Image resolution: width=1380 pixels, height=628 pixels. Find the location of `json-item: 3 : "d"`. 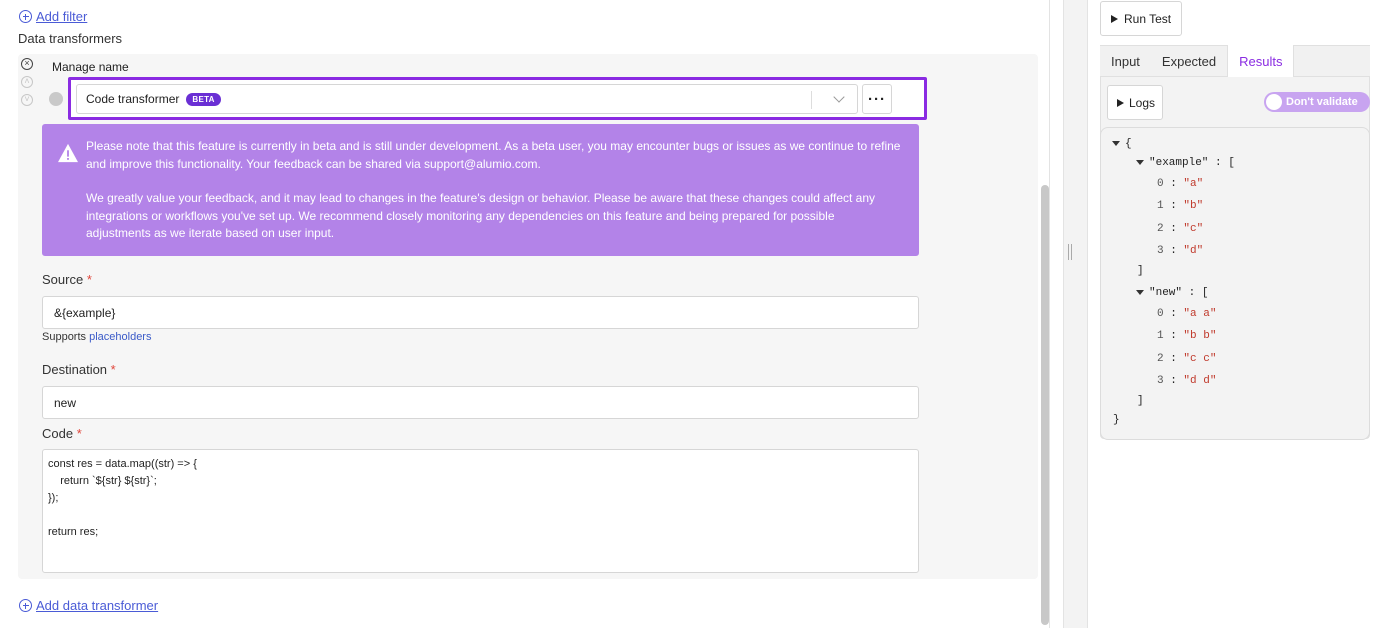

json-item: 3 : "d" is located at coordinates (1180, 251).